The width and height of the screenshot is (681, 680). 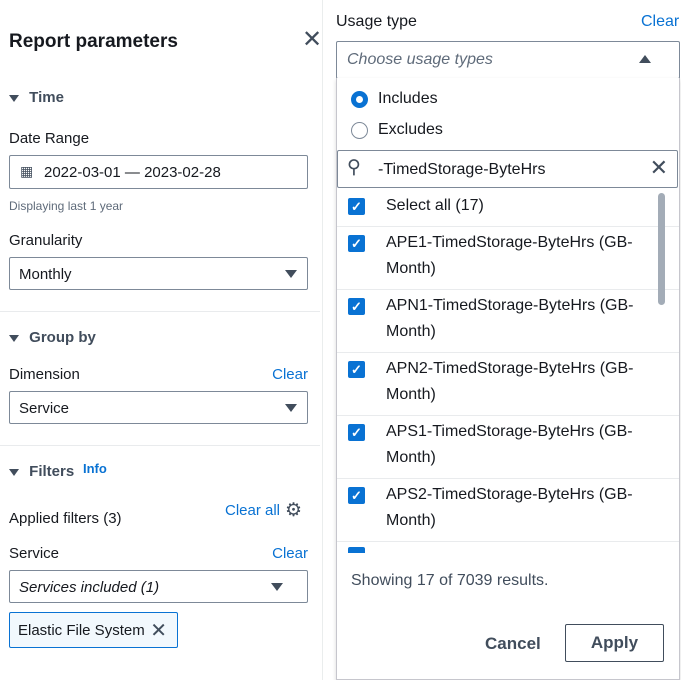 I want to click on service-label: Service, so click(x=34, y=553).